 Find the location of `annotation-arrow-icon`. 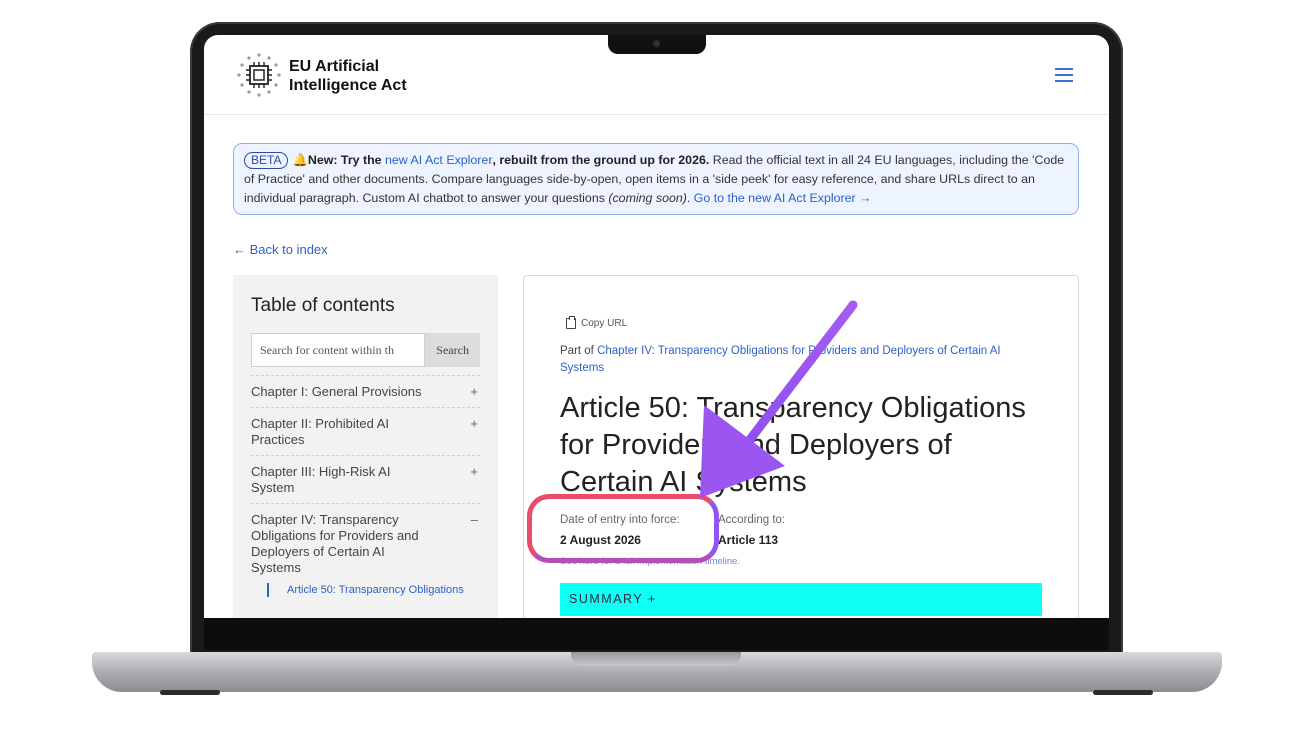

annotation-arrow-icon is located at coordinates (779, 399).